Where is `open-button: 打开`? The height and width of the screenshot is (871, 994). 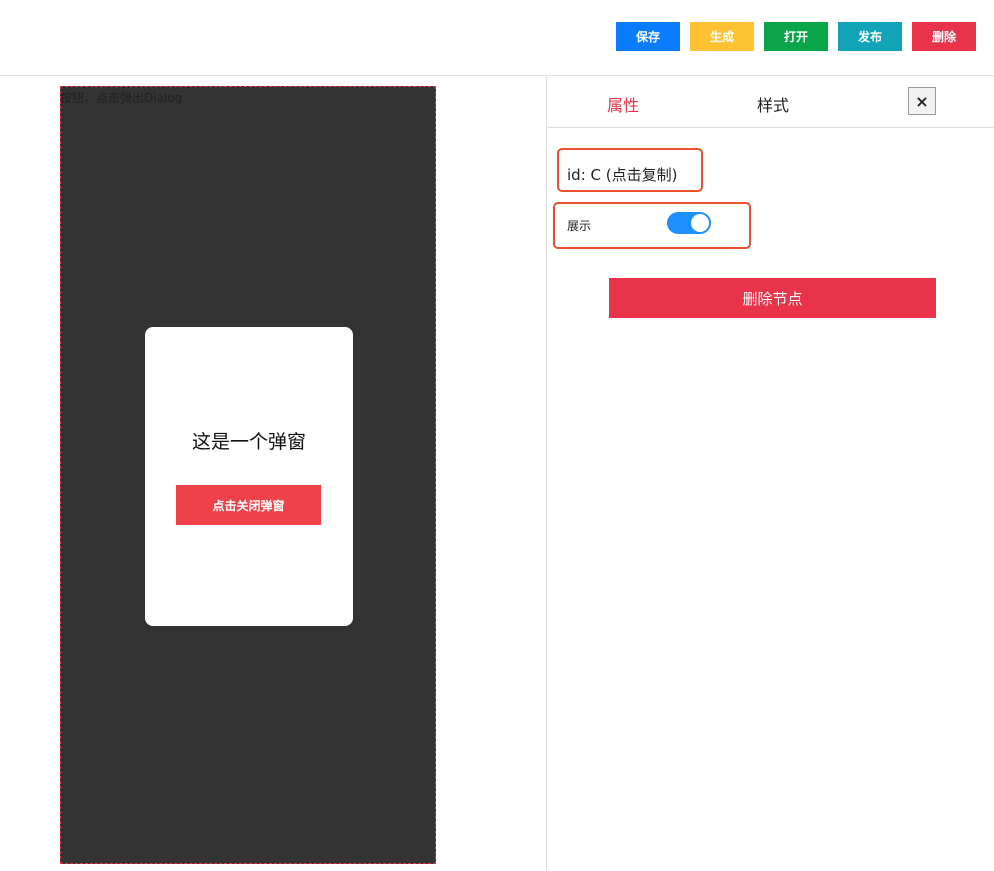 open-button: 打开 is located at coordinates (796, 36).